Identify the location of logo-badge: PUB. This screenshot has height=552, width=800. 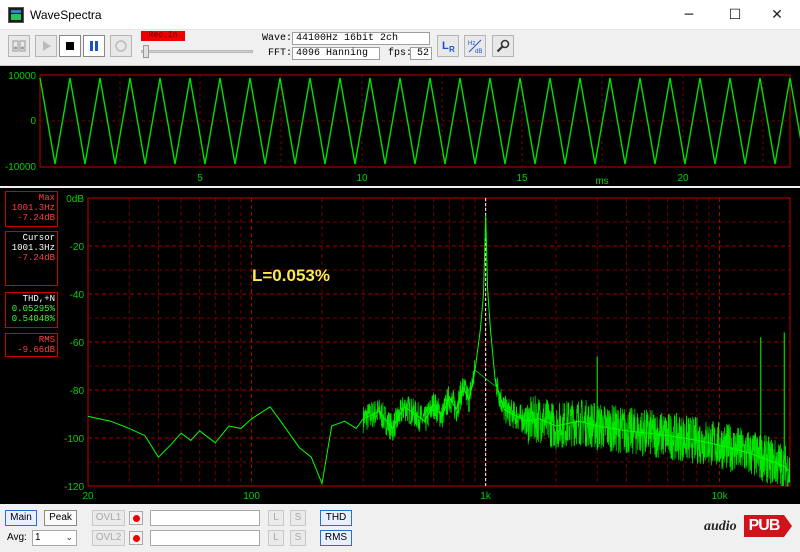
(768, 526).